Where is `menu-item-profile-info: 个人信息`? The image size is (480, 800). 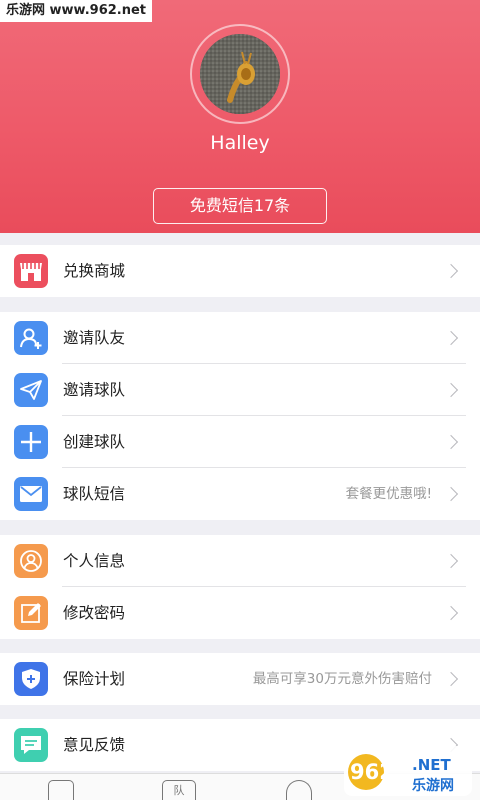
menu-item-profile-info: 个人信息 is located at coordinates (240, 561).